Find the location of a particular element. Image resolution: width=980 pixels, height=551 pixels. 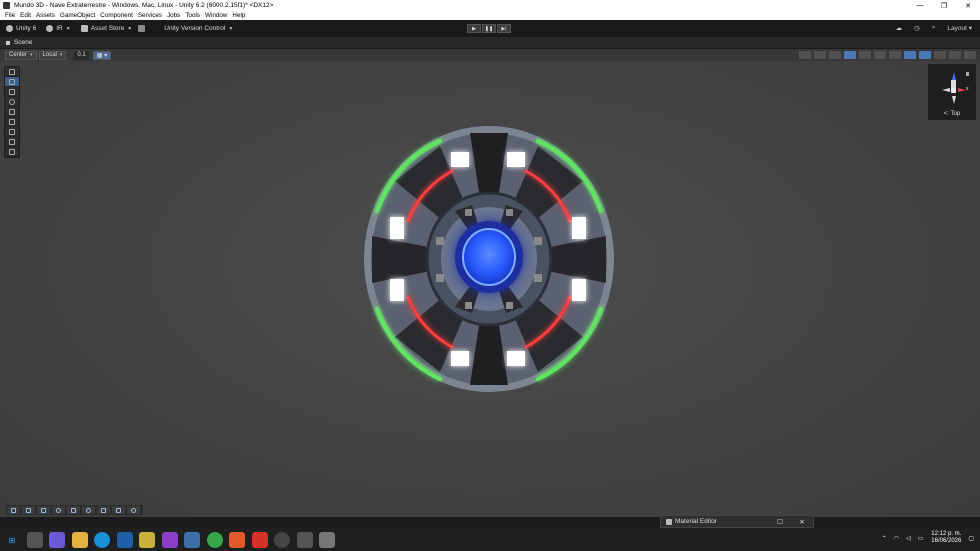

layout-label: Layout is located at coordinates (957, 28).